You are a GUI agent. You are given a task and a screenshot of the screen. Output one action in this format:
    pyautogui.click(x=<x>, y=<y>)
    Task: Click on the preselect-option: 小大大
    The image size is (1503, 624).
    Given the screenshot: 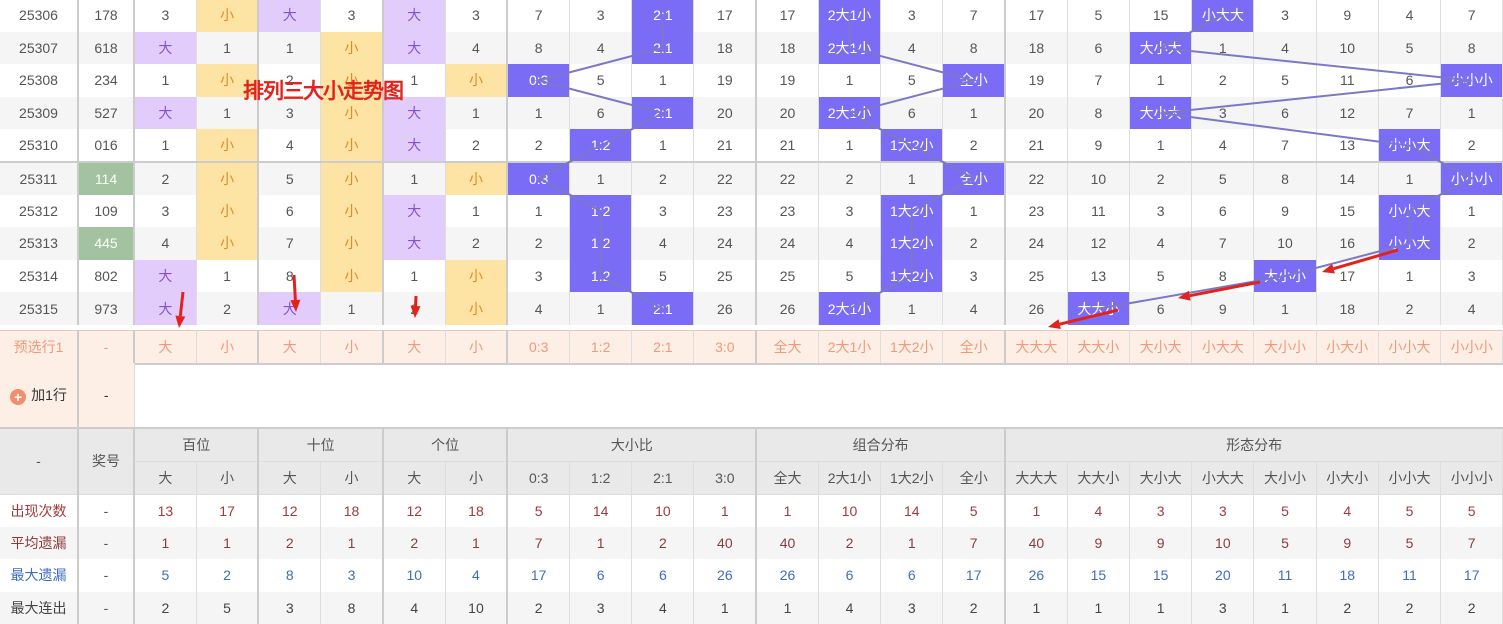 What is the action you would take?
    pyautogui.click(x=1223, y=347)
    